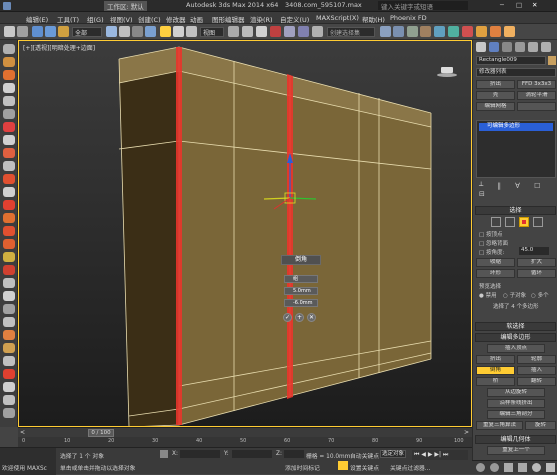 The image size is (557, 475). Describe the element at coordinates (59, 47) in the screenshot. I see `viewport-label: [+][透视][明暗处理+边面]` at that location.